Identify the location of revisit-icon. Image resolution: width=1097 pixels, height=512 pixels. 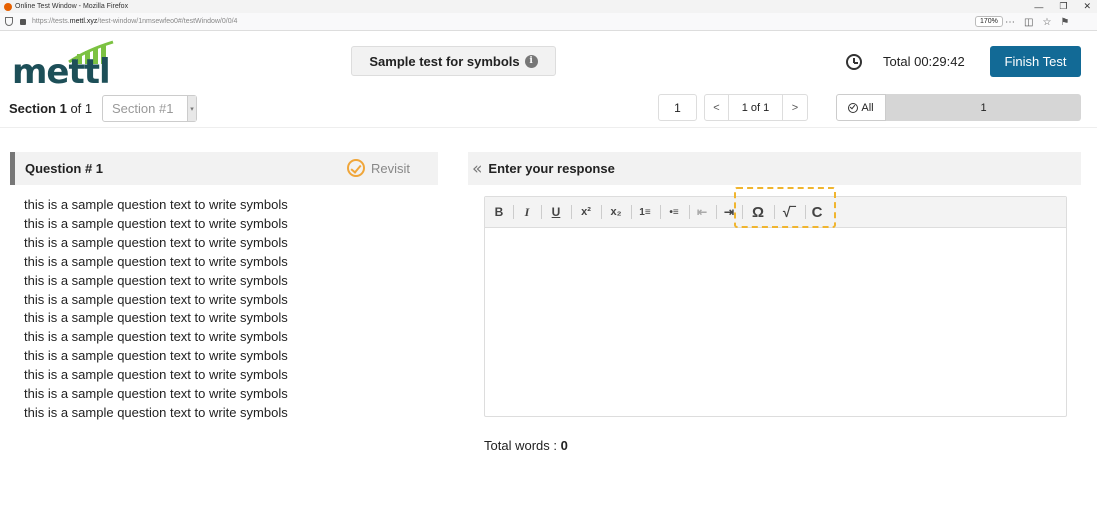
(356, 168).